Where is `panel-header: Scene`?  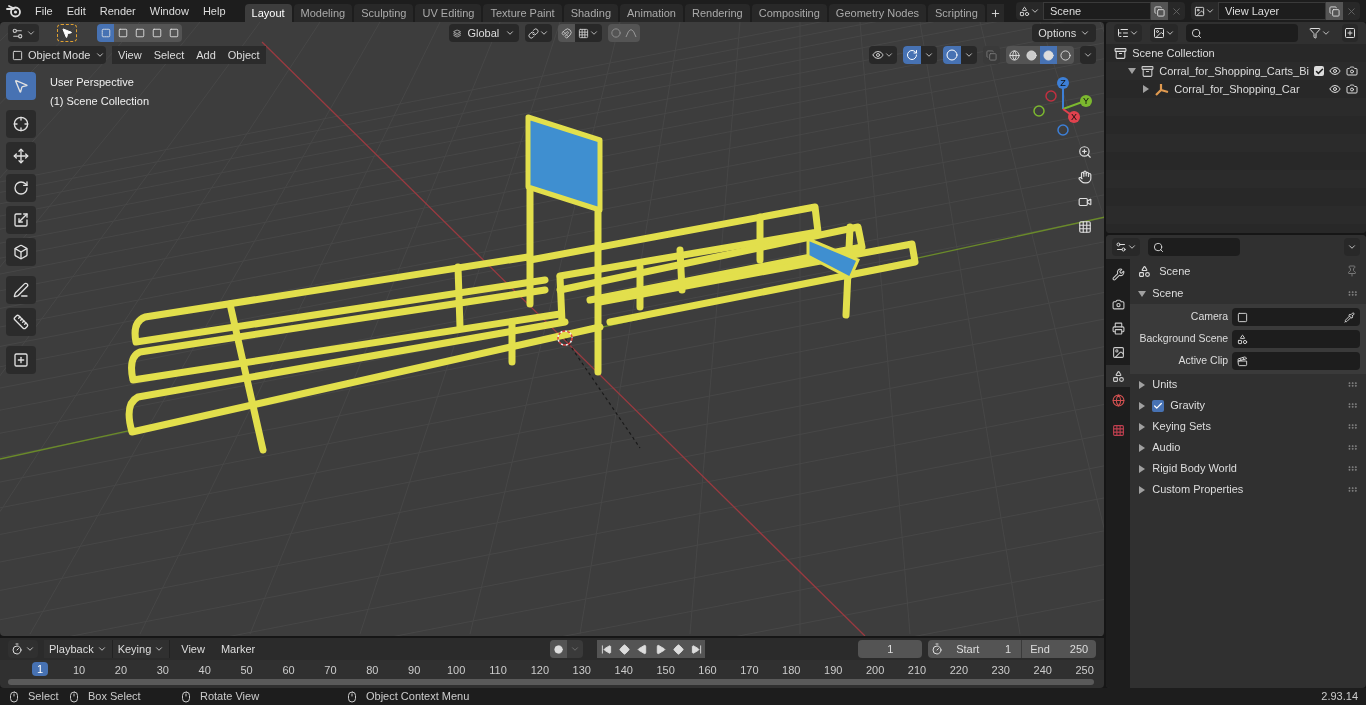 panel-header: Scene is located at coordinates (1246, 293).